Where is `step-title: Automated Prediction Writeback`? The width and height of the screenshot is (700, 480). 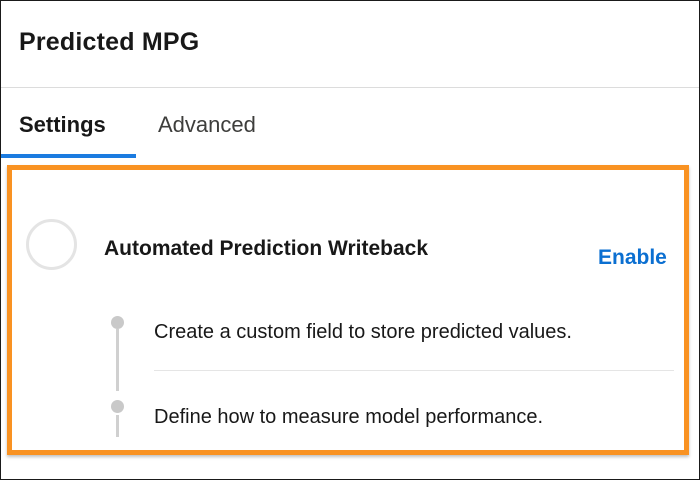
step-title: Automated Prediction Writeback is located at coordinates (266, 248).